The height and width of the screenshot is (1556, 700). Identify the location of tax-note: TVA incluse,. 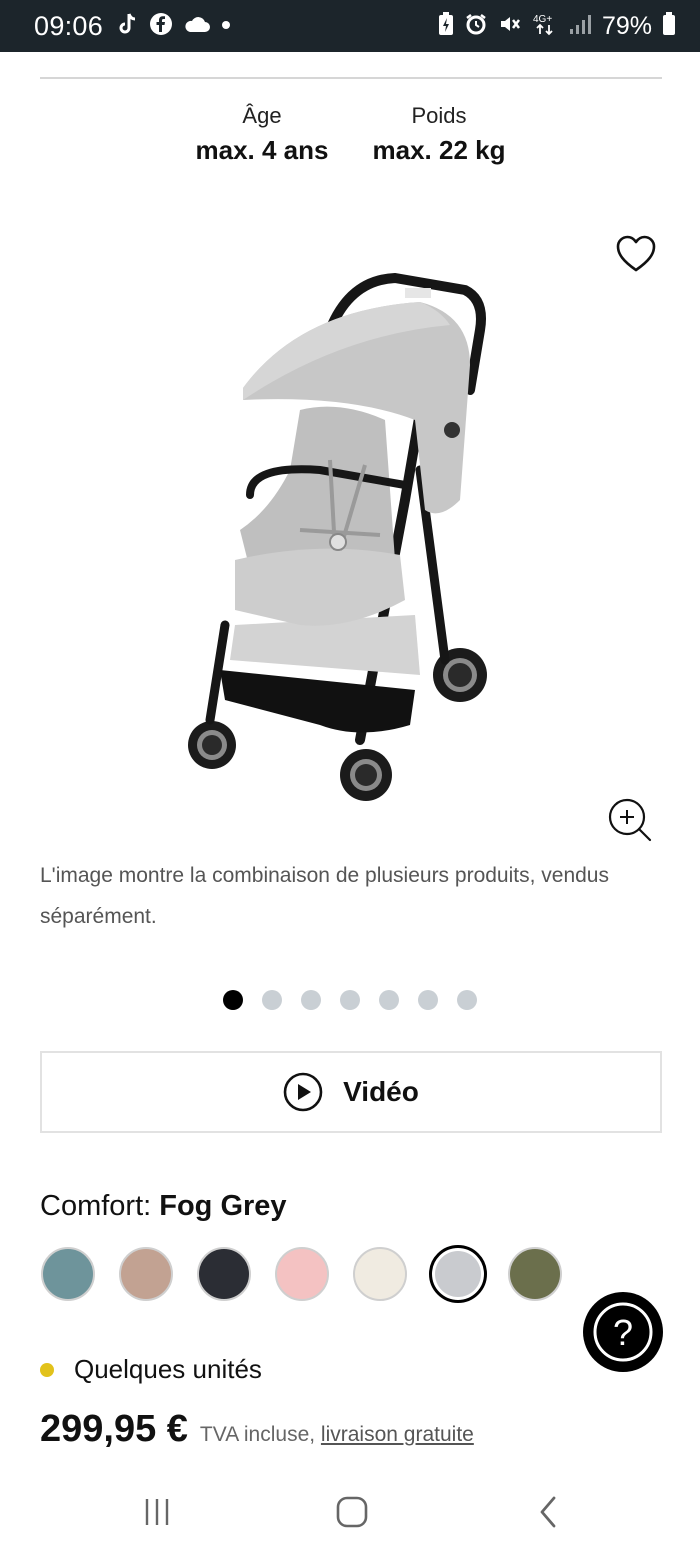
(260, 1434).